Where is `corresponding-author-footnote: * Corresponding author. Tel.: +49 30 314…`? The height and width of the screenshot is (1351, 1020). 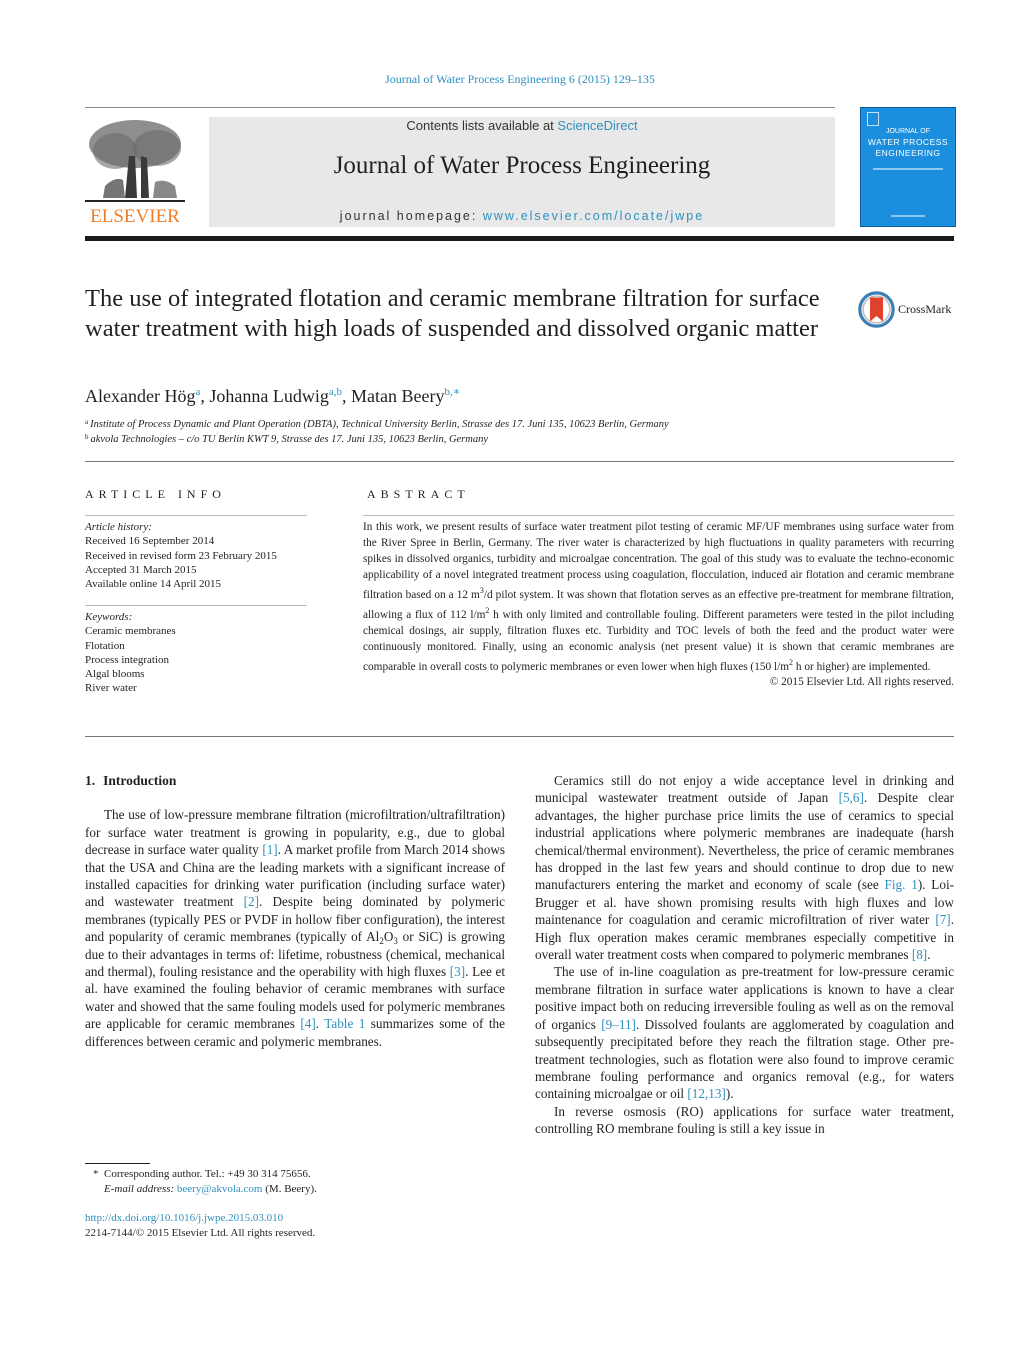
corresponding-author-footnote: * Corresponding author. Tel.: +49 30 314… is located at coordinates (205, 1181).